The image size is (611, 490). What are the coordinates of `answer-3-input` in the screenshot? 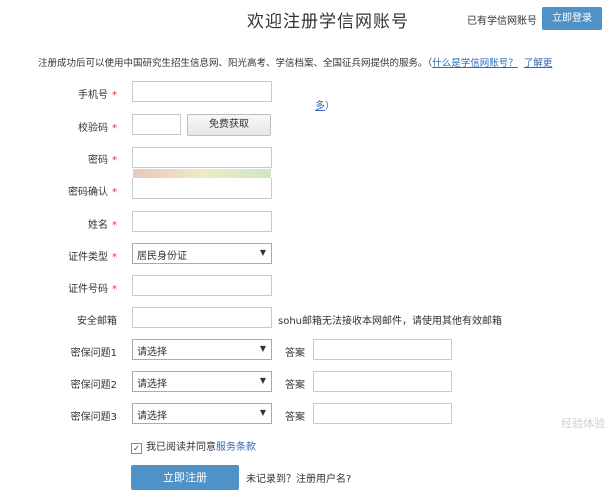 It's located at (382, 413).